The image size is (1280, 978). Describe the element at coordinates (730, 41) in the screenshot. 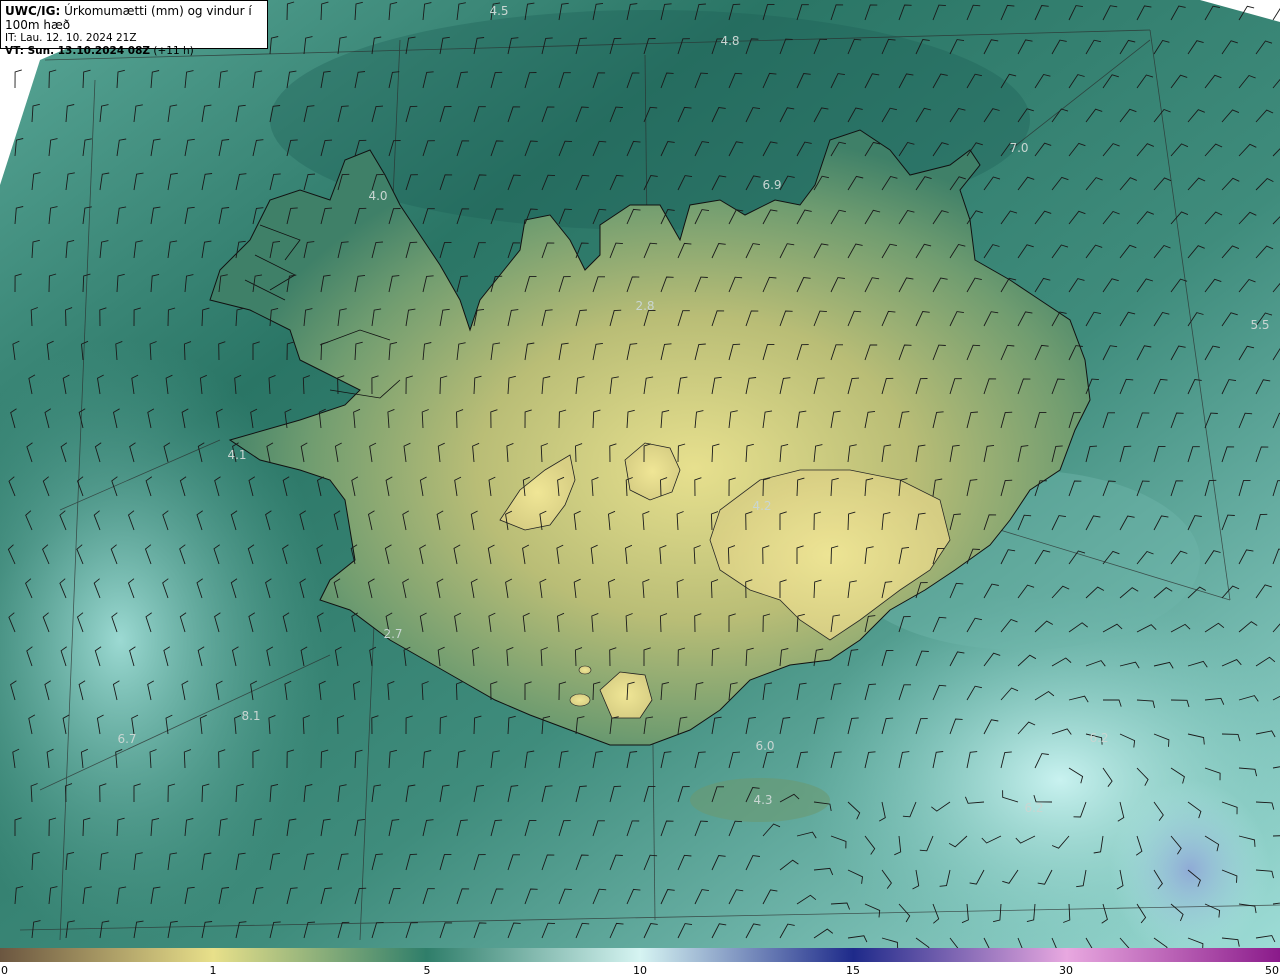

I see `value-label: 4.8` at that location.